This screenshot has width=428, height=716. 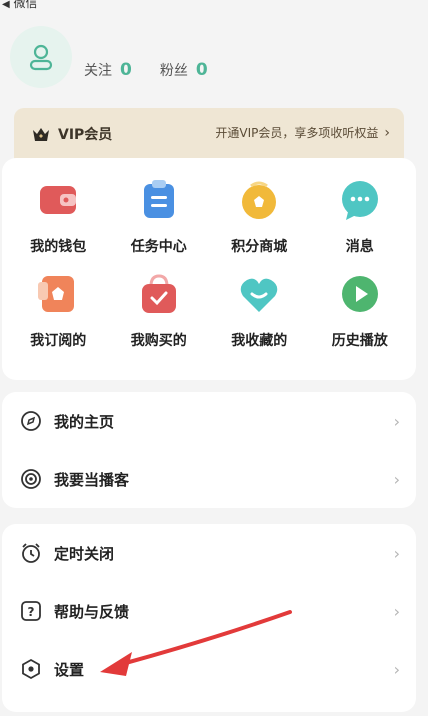 What do you see at coordinates (360, 200) in the screenshot?
I see `chat-bubble-icon` at bounding box center [360, 200].